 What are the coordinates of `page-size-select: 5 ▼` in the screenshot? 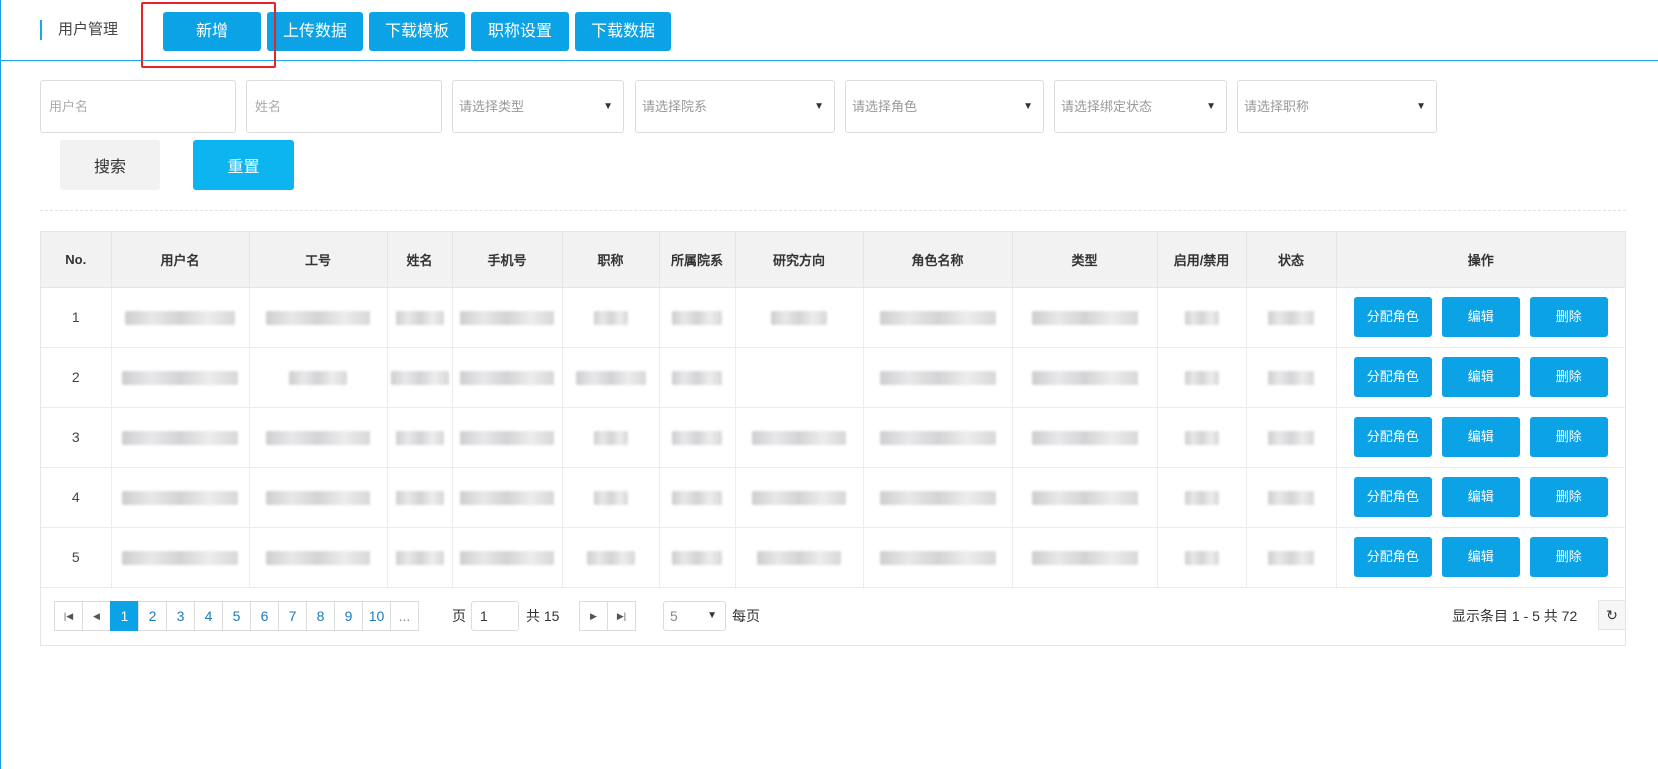 It's located at (694, 616).